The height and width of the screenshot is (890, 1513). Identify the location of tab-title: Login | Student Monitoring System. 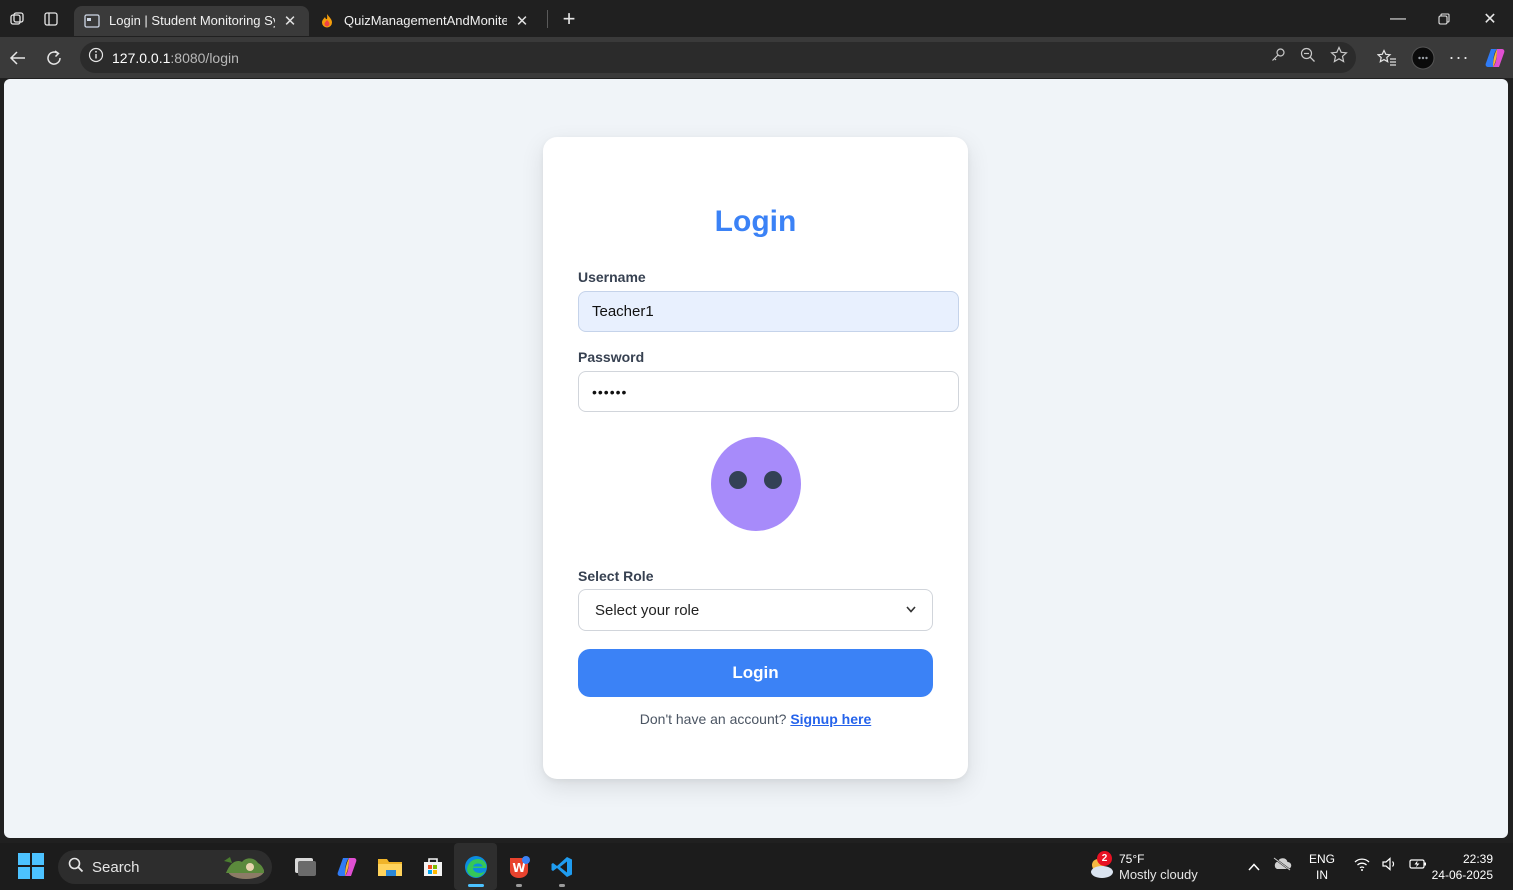
(192, 20).